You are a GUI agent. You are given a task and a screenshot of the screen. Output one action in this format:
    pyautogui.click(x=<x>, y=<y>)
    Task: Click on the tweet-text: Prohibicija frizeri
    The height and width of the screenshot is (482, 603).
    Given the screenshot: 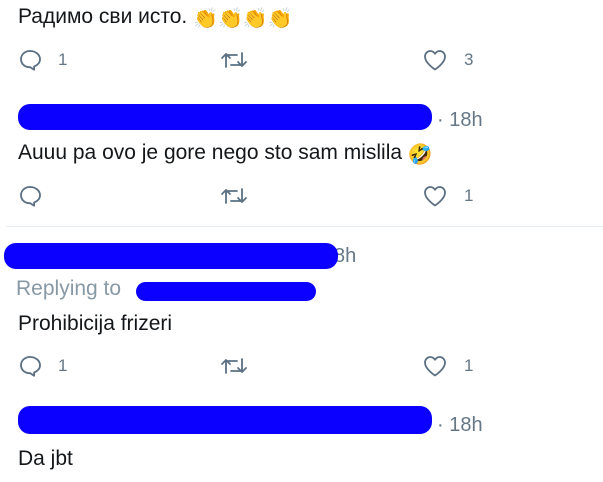 What is the action you would take?
    pyautogui.click(x=95, y=324)
    